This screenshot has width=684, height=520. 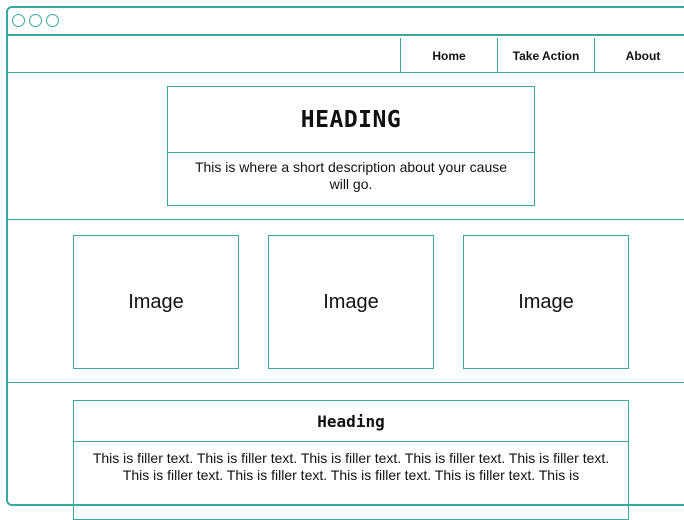 What do you see at coordinates (639, 55) in the screenshot?
I see `nav-item-about: About` at bounding box center [639, 55].